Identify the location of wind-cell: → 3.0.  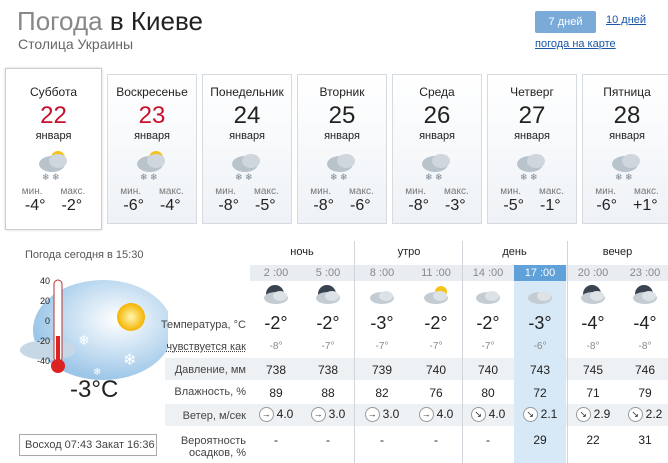
(382, 415).